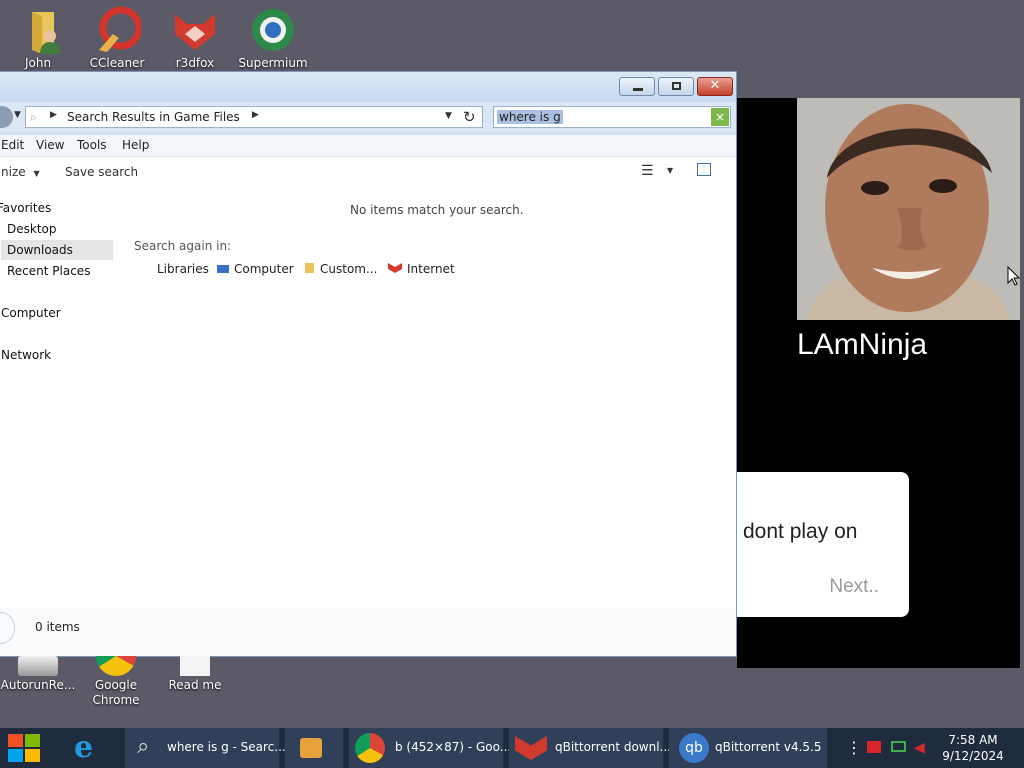 The image size is (1024, 768). I want to click on drive-icon, so click(38, 666).